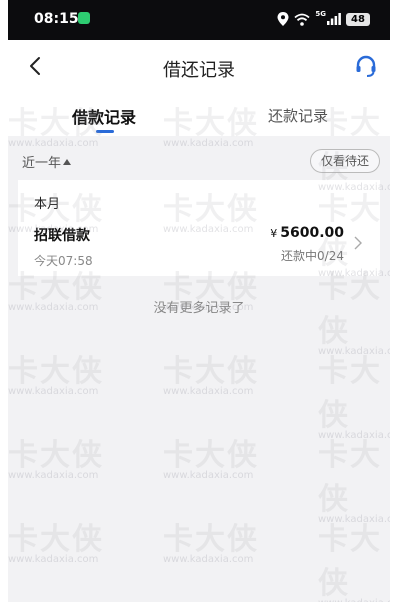 This screenshot has height=602, width=395. I want to click on amount-value: 5600.00, so click(312, 233).